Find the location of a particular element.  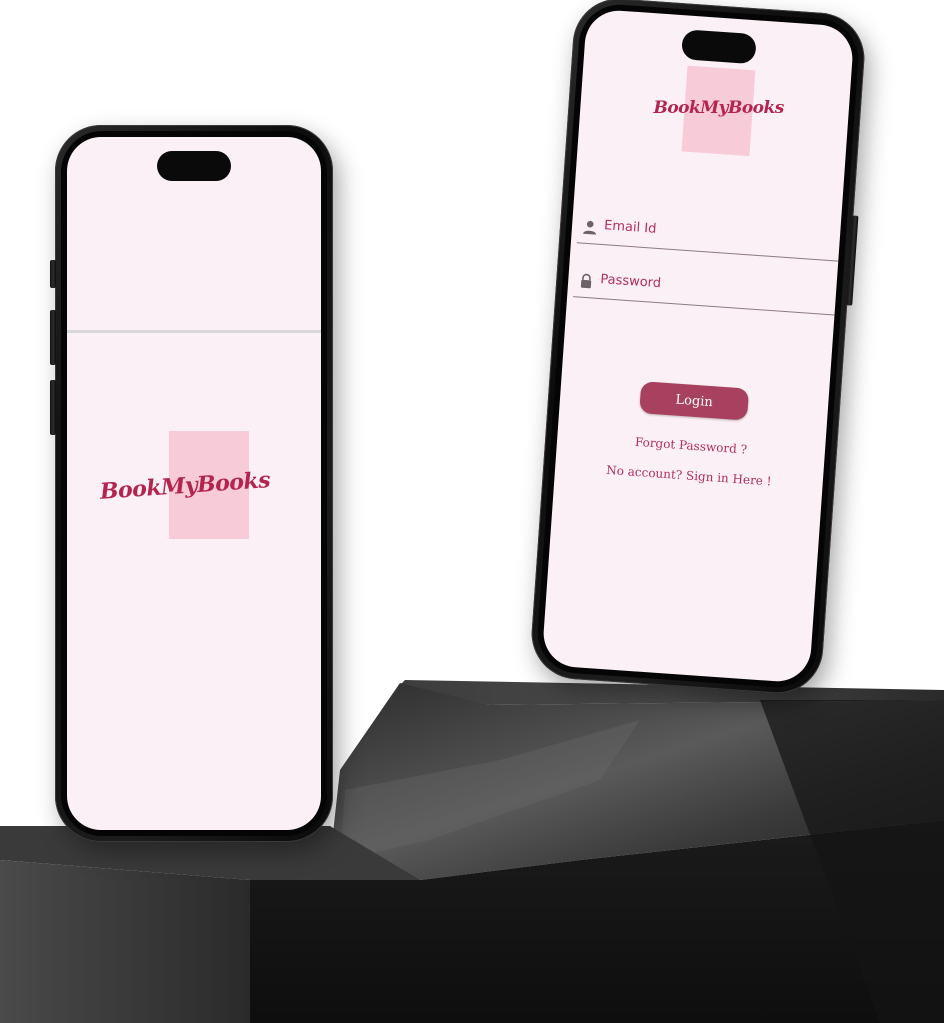

lock-icon is located at coordinates (586, 281).